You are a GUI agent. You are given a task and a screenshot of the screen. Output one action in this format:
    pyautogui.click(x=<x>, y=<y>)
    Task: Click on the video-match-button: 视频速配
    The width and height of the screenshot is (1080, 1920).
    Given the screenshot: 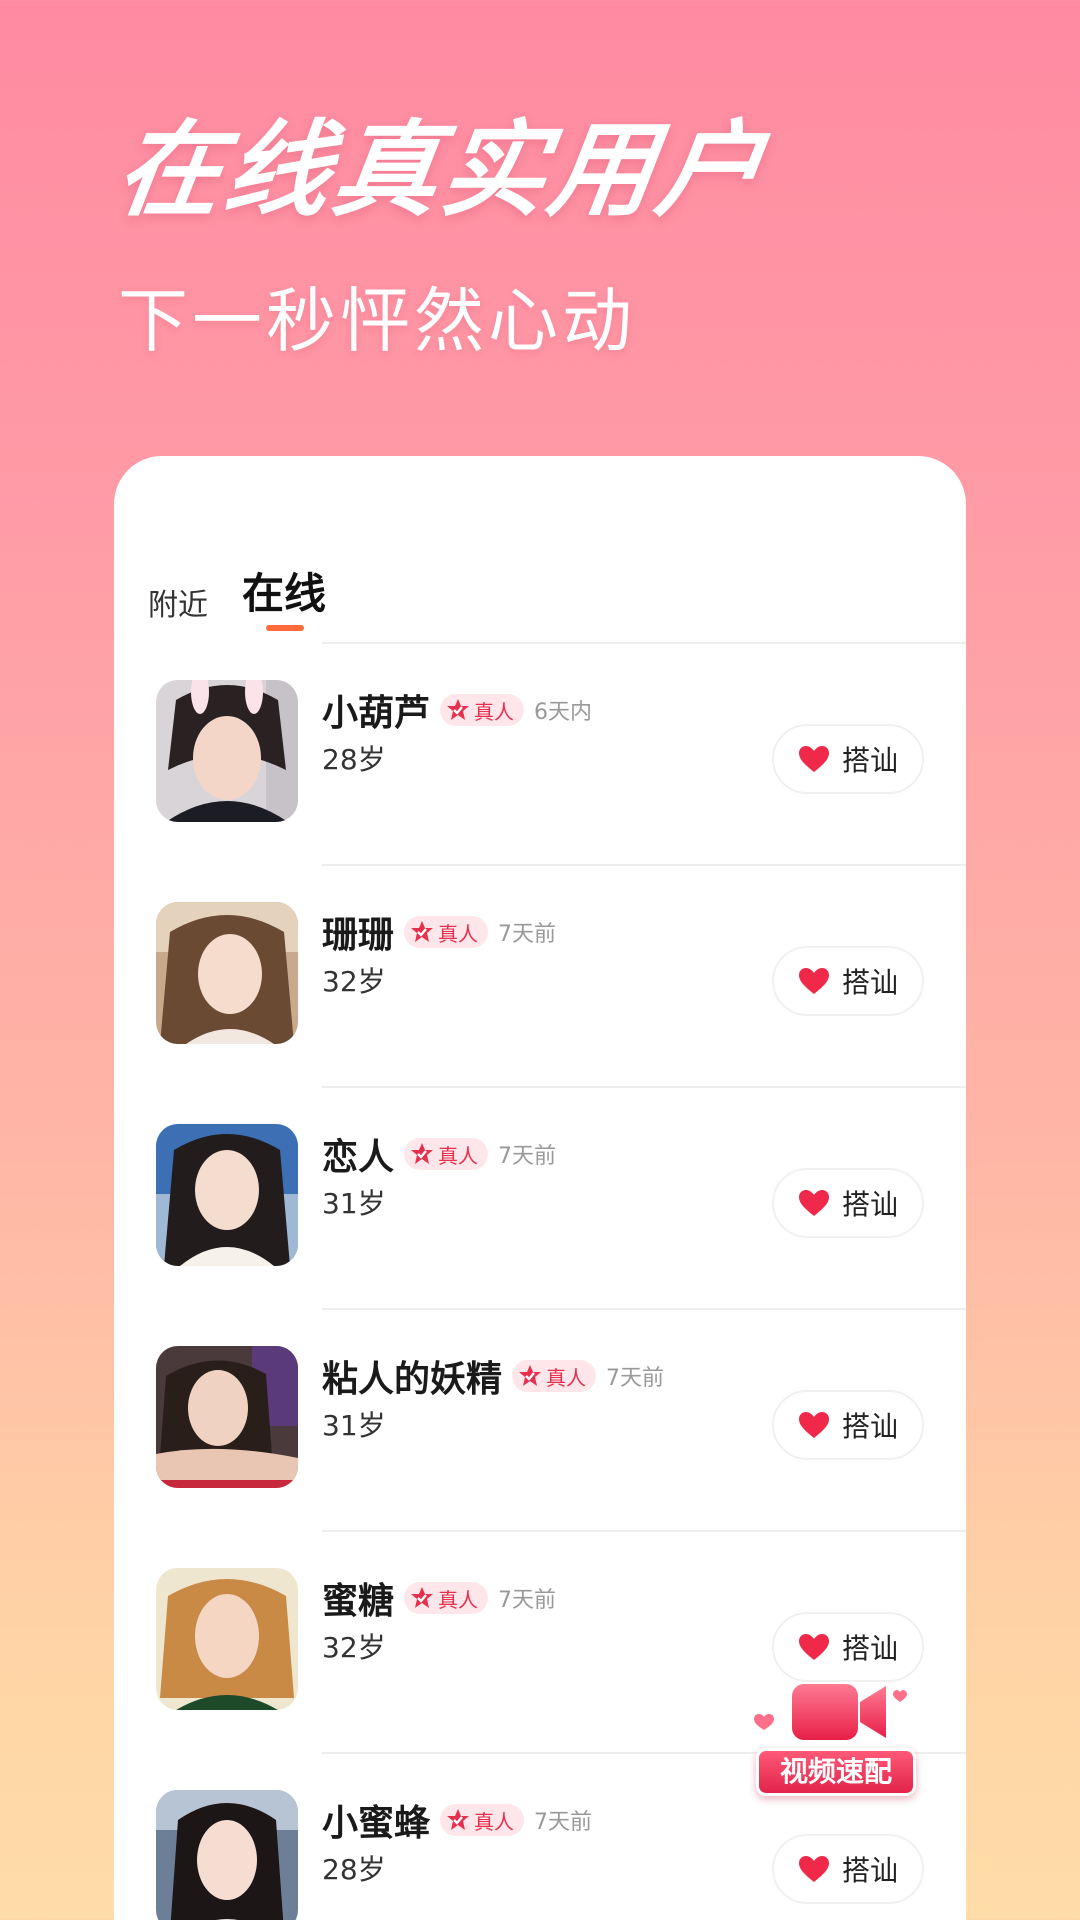 What is the action you would take?
    pyautogui.click(x=838, y=1742)
    